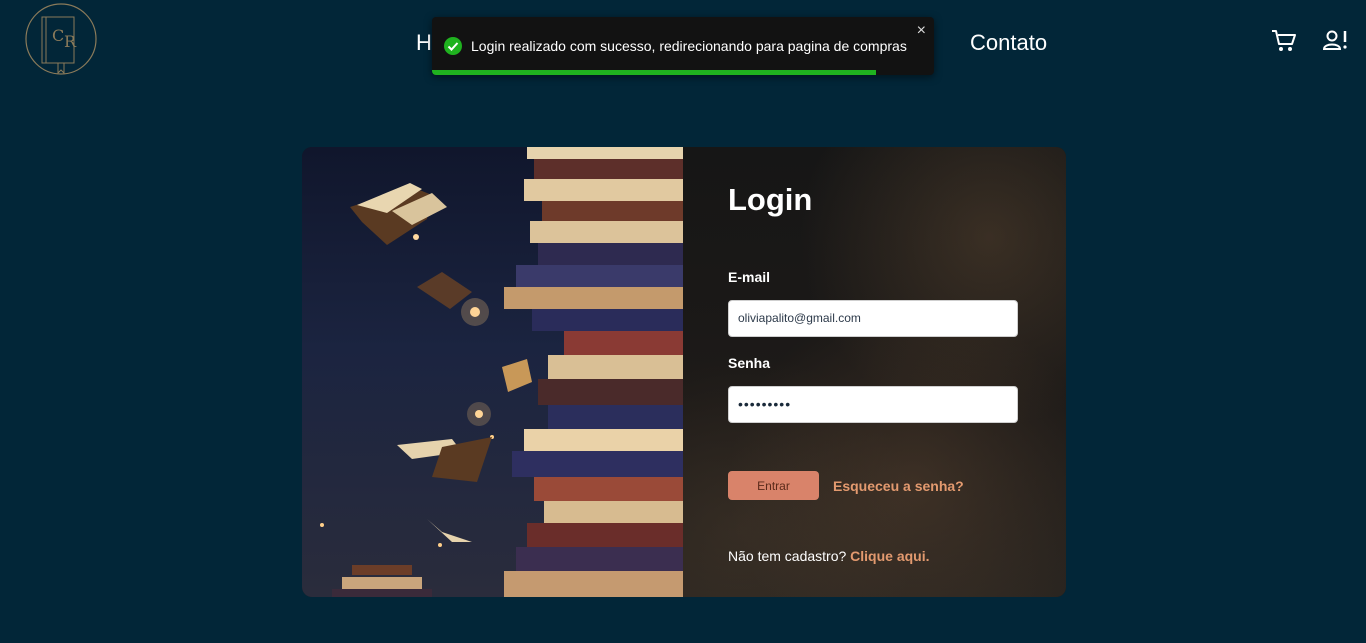 This screenshot has width=1366, height=643. Describe the element at coordinates (873, 318) in the screenshot. I see `email-field` at that location.